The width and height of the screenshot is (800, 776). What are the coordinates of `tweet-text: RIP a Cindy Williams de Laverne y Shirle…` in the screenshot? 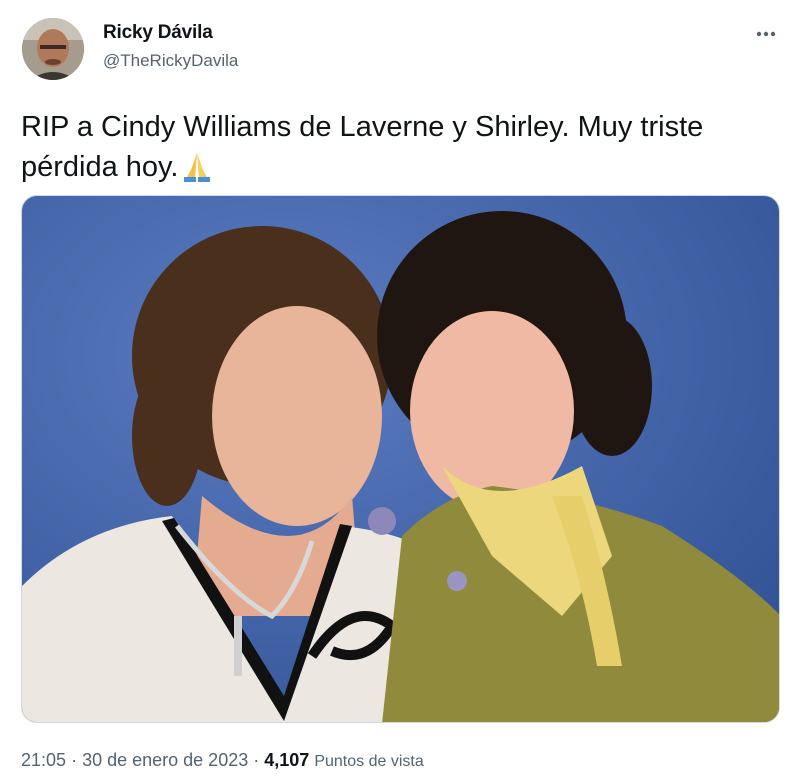 It's located at (401, 150).